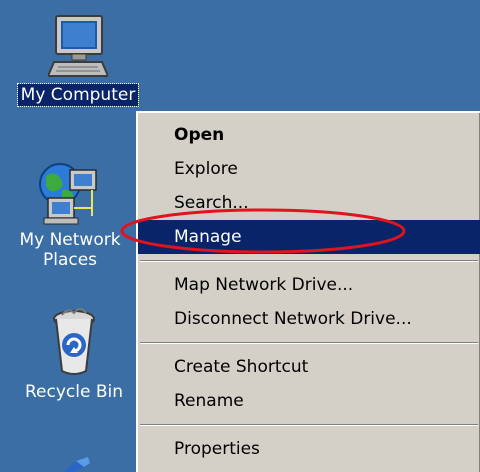 Image resolution: width=480 pixels, height=472 pixels. Describe the element at coordinates (309, 449) in the screenshot. I see `menu-item-properties: Properties` at that location.